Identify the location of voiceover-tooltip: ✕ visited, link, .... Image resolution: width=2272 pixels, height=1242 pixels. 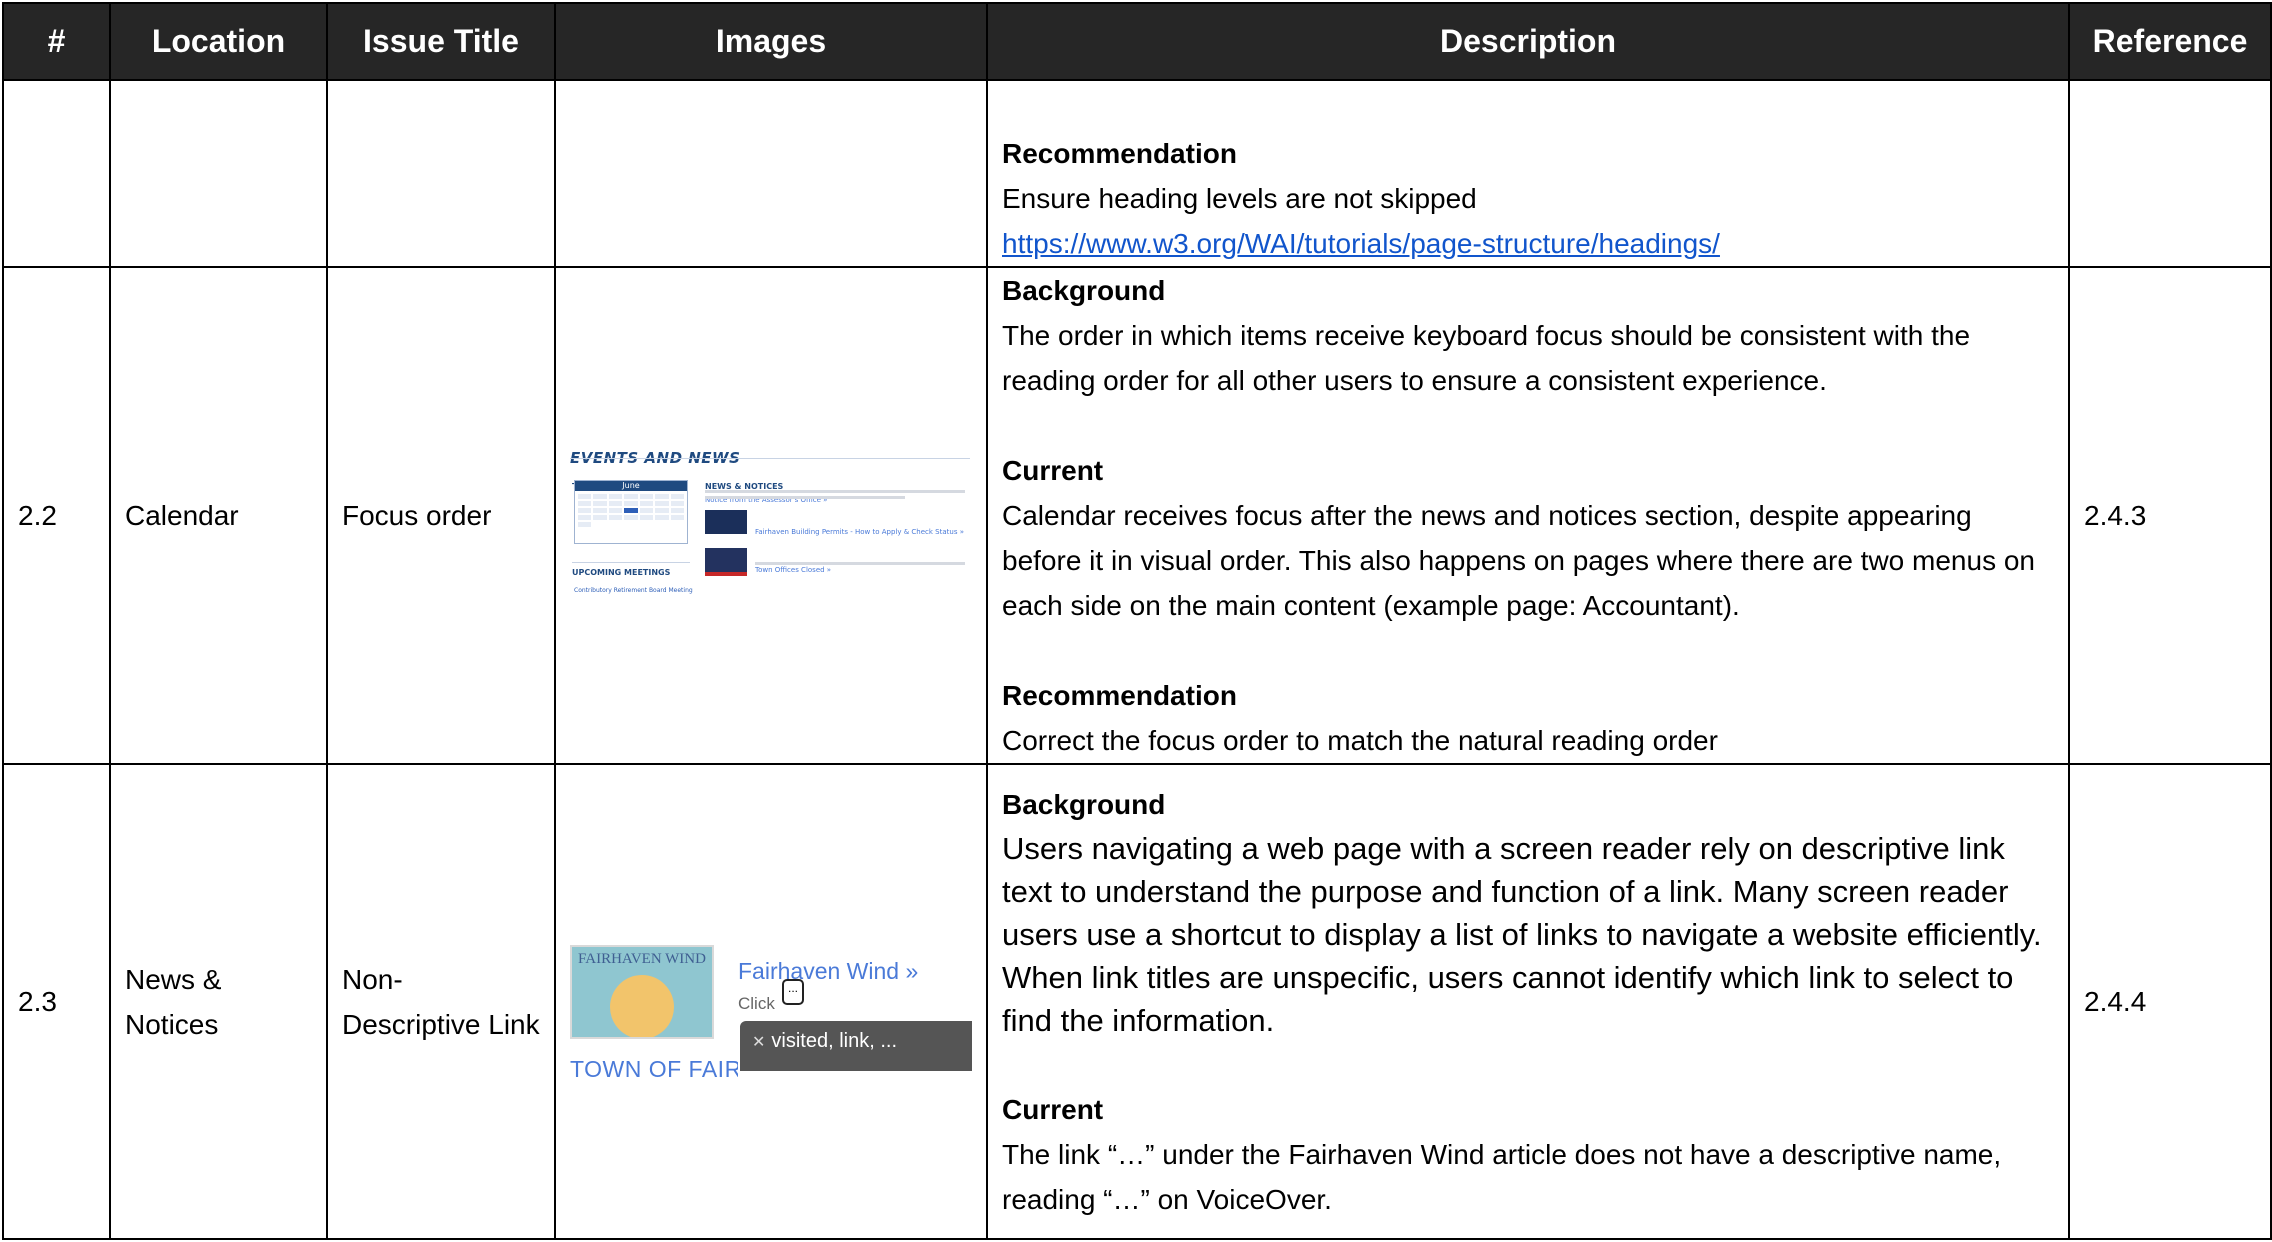
(856, 1046).